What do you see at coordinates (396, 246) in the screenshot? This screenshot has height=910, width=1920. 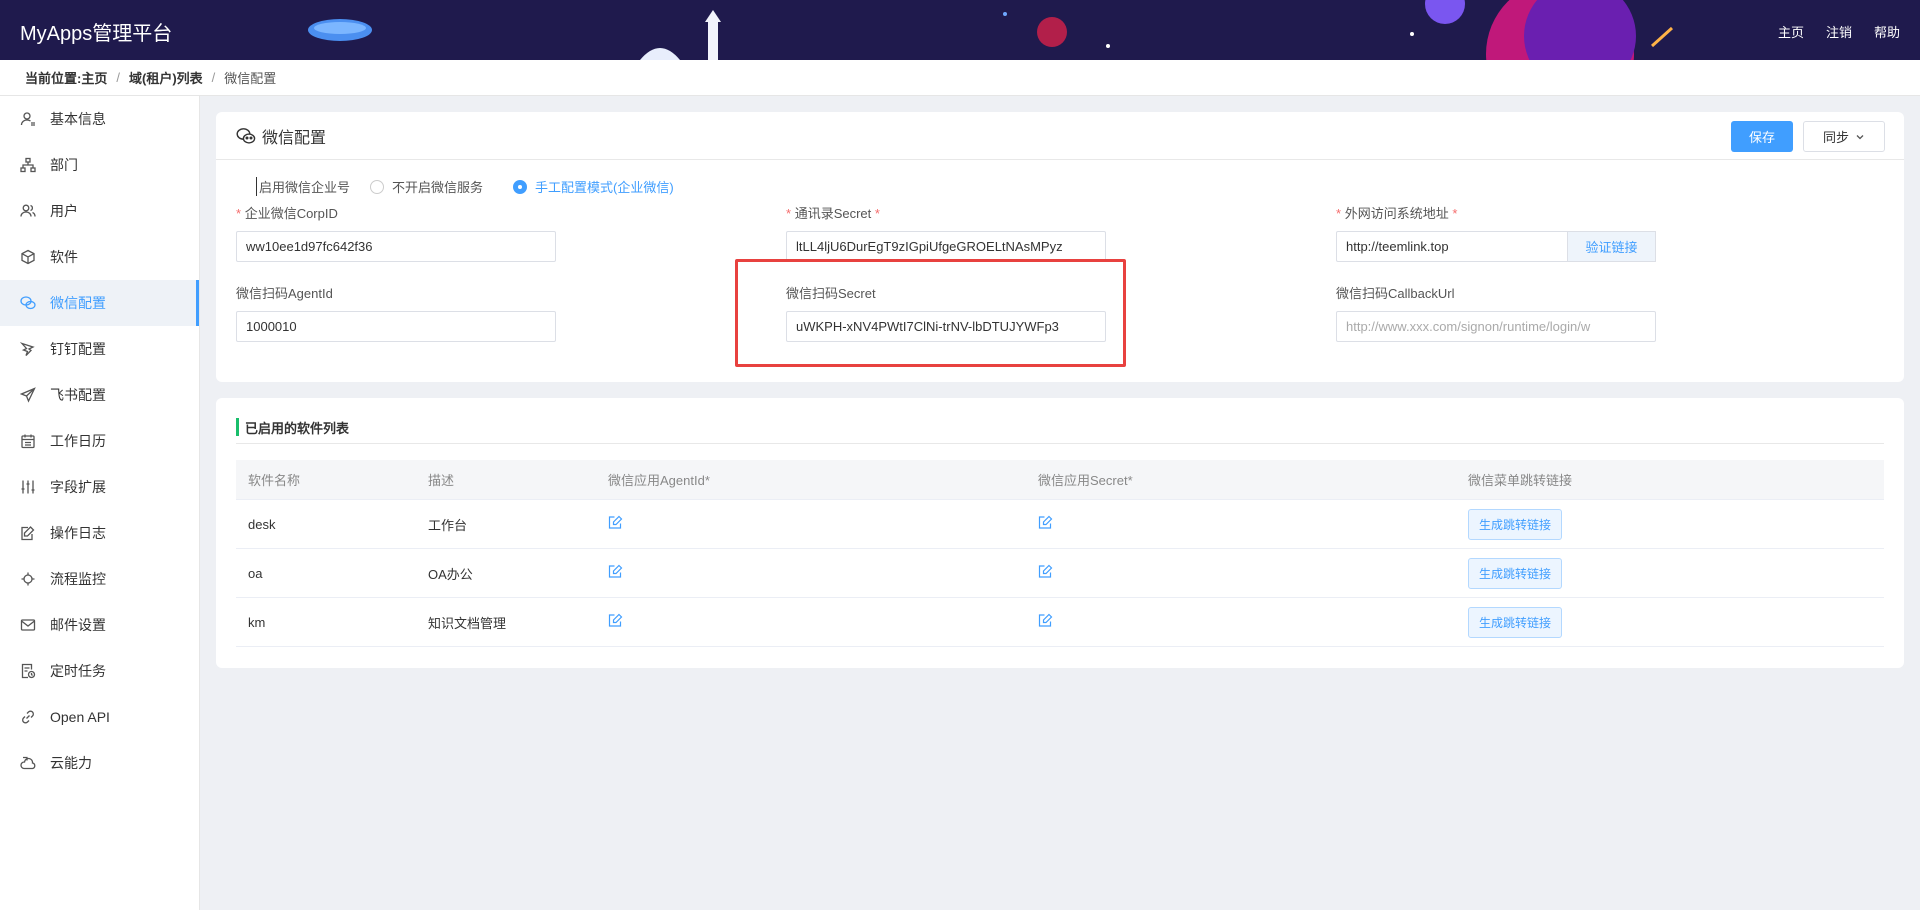 I see `corp-id-input` at bounding box center [396, 246].